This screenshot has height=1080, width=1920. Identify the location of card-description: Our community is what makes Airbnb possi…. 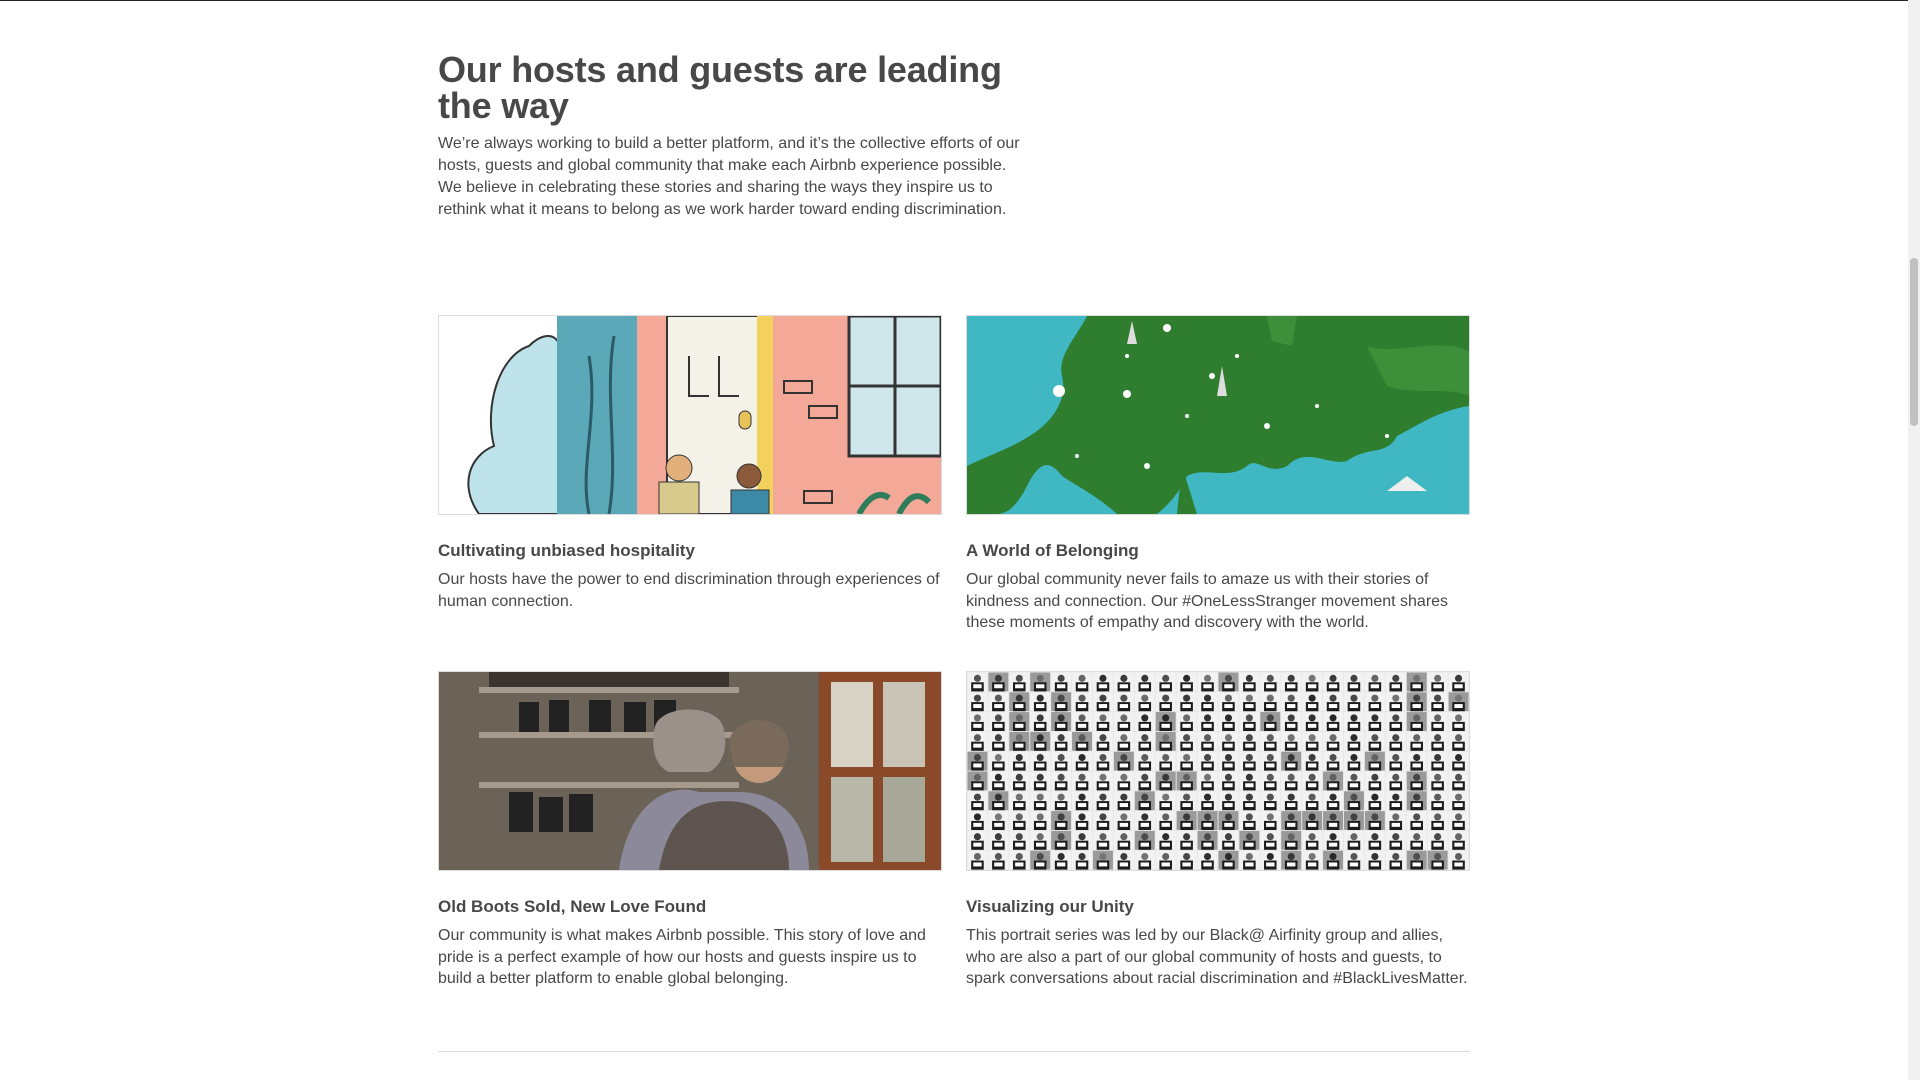
(682, 957).